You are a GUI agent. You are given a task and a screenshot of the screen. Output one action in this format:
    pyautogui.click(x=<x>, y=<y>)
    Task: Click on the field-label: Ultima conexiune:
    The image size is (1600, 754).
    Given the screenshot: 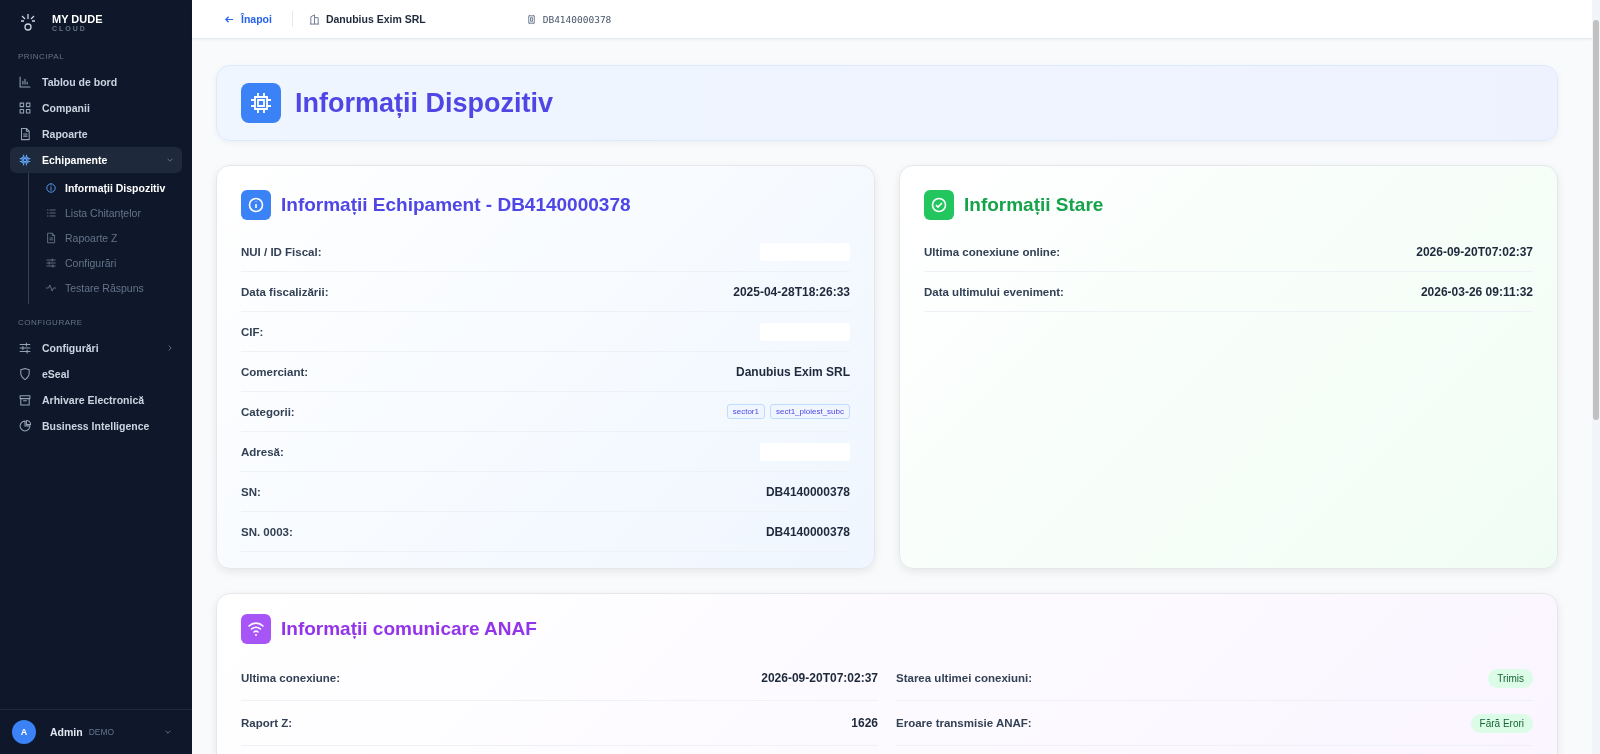 What is the action you would take?
    pyautogui.click(x=291, y=678)
    